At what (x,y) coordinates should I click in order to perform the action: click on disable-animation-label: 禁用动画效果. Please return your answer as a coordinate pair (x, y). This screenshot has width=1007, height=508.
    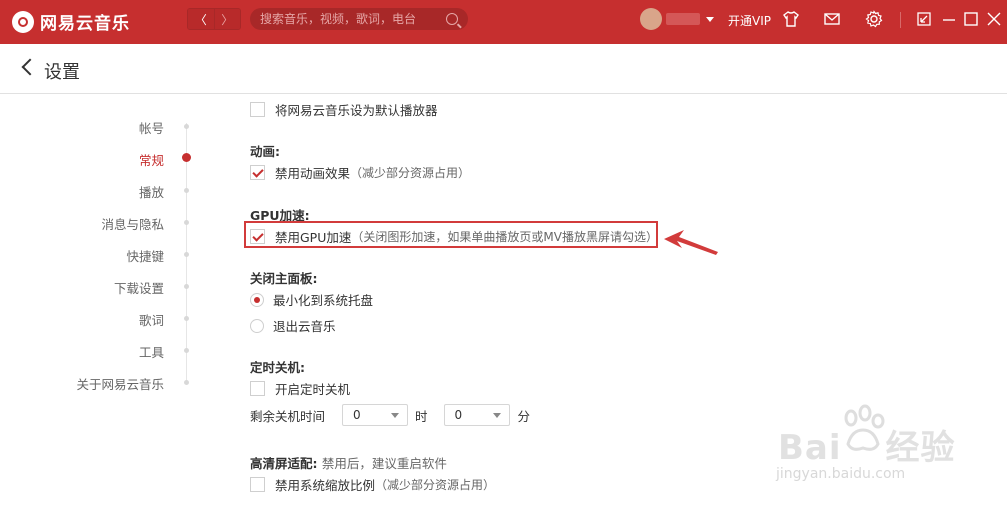
    Looking at the image, I should click on (313, 173).